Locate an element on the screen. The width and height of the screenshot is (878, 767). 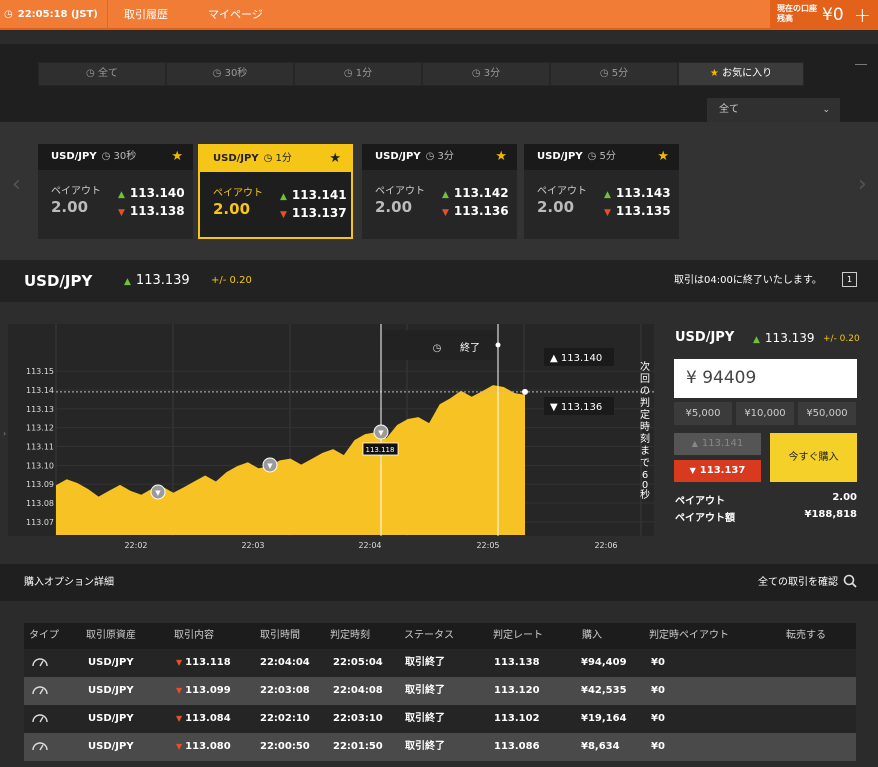
cell-trade-time: 22:00:50 is located at coordinates (285, 746).